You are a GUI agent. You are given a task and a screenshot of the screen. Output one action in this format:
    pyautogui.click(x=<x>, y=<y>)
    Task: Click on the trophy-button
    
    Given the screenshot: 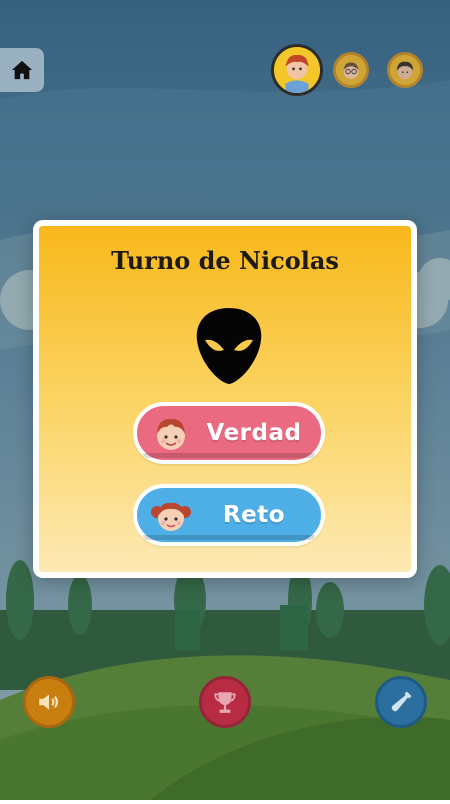 What is the action you would take?
    pyautogui.click(x=225, y=702)
    